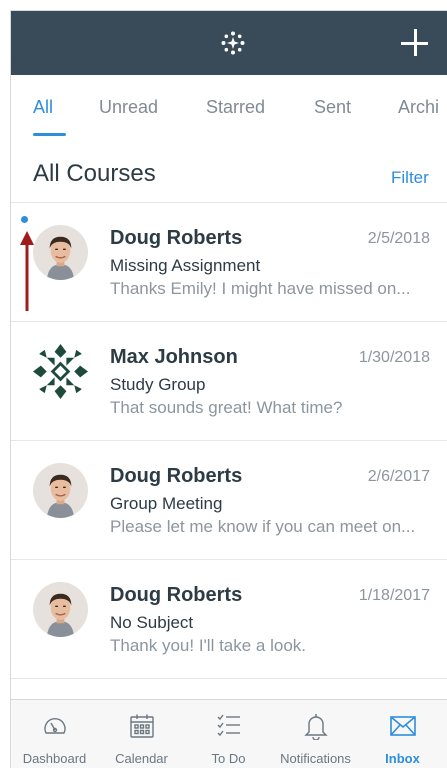 This screenshot has width=447, height=768. I want to click on nav-inbox: Inbox, so click(402, 734).